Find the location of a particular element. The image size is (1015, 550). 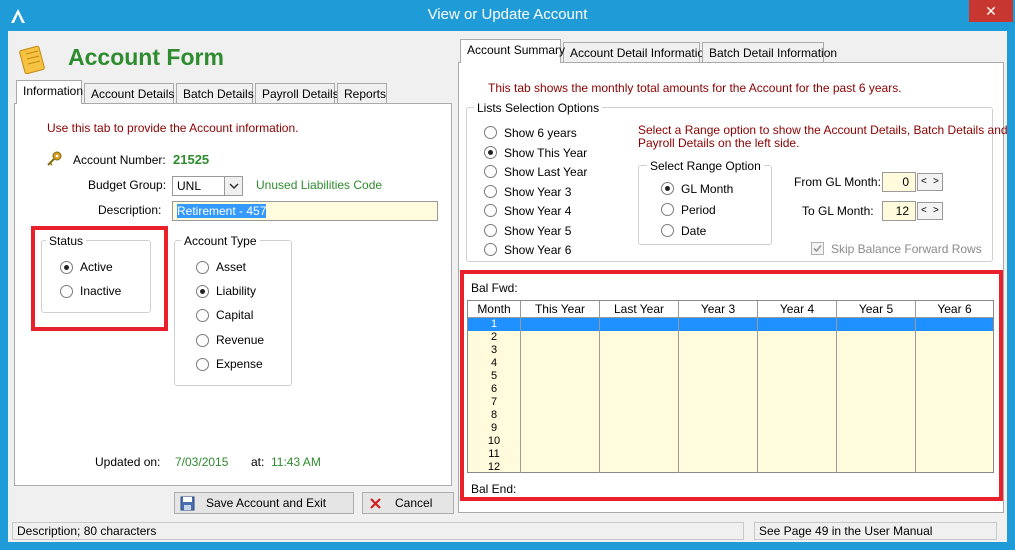

save-account-button: Save Account and Exit is located at coordinates (264, 503).